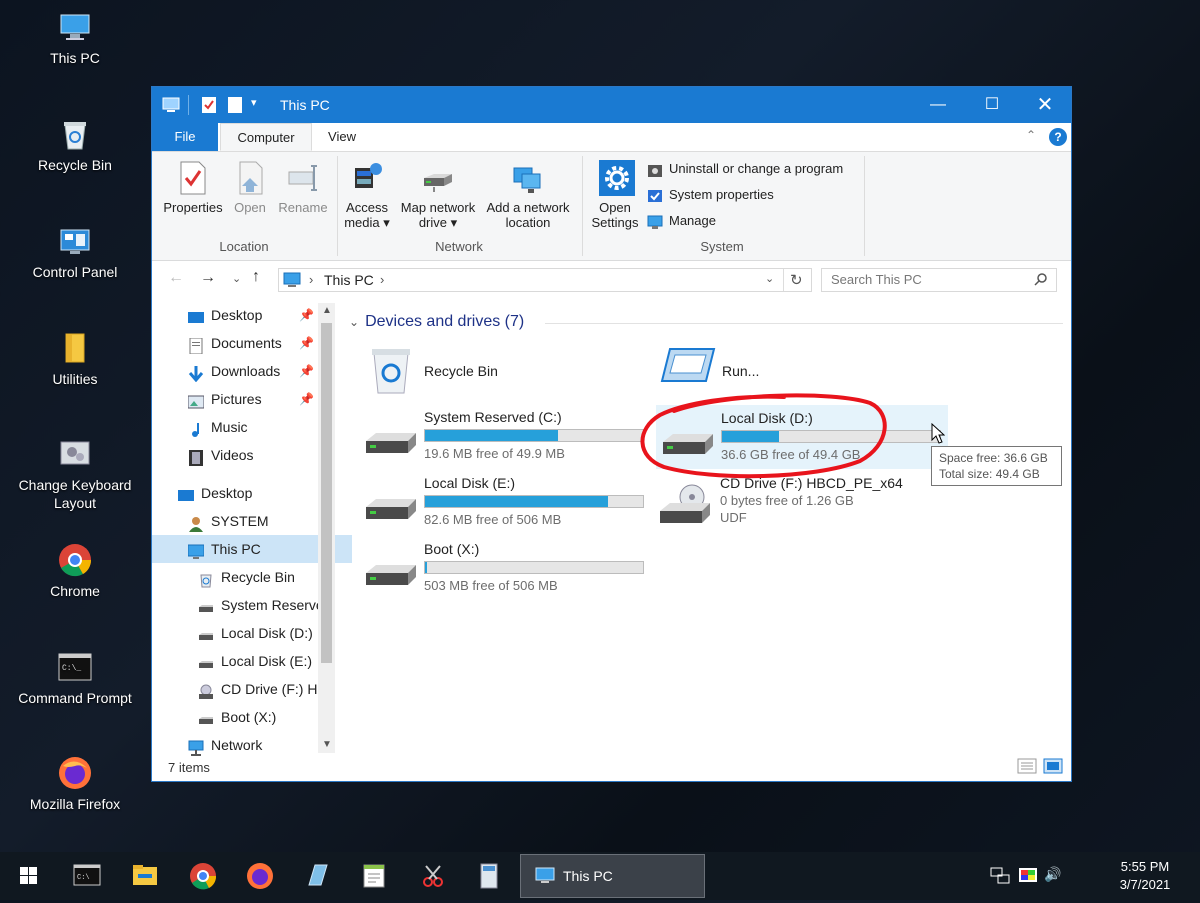 This screenshot has width=1200, height=903. What do you see at coordinates (75, 698) in the screenshot?
I see `desktop-icon-label: Command Prompt` at bounding box center [75, 698].